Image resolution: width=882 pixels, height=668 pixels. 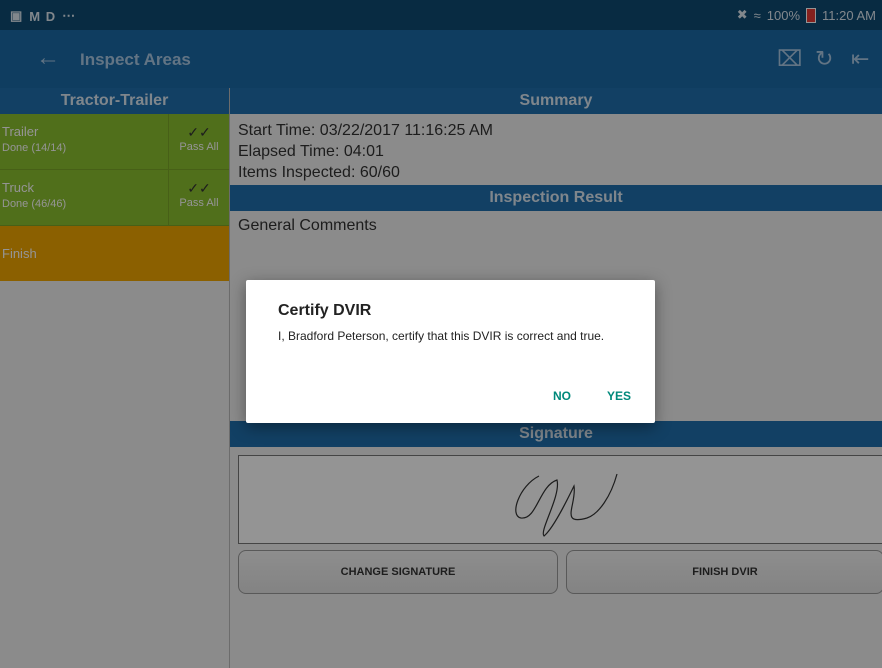 What do you see at coordinates (619, 396) in the screenshot?
I see `yes-button: YES` at bounding box center [619, 396].